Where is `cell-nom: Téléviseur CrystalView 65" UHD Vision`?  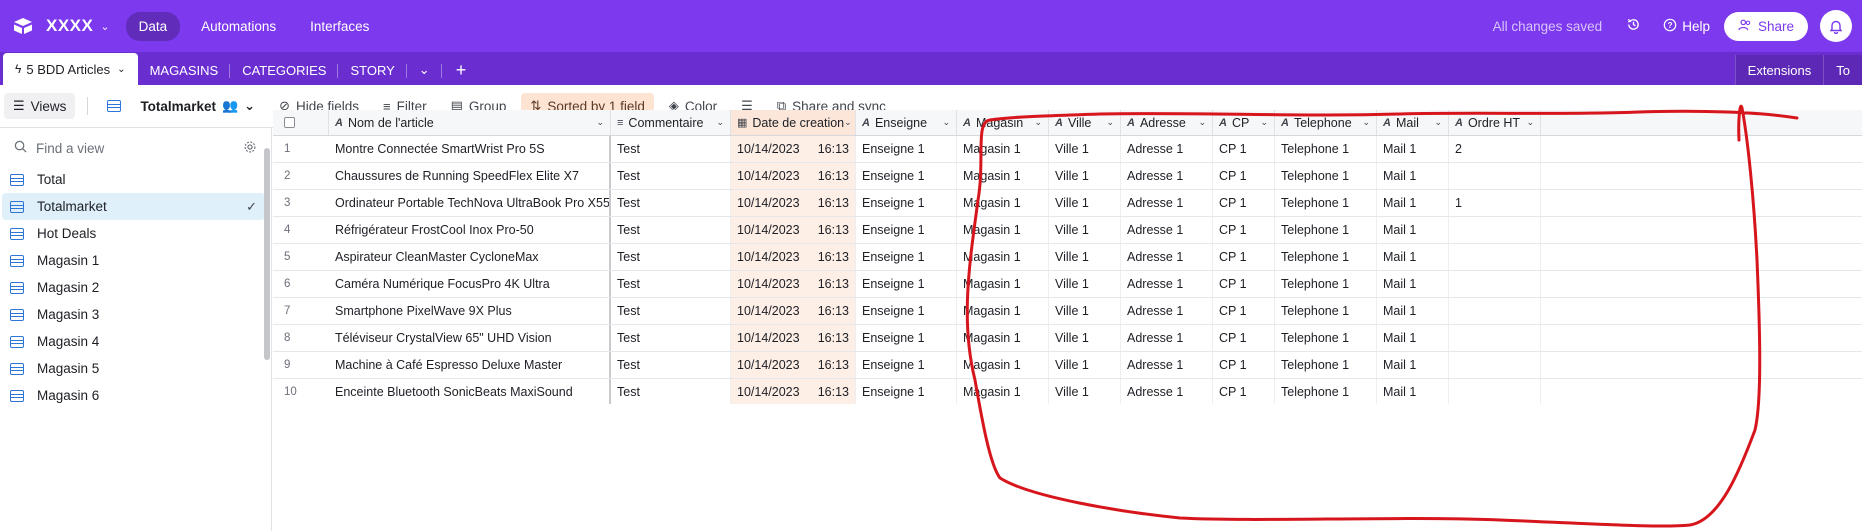 cell-nom: Téléviseur CrystalView 65" UHD Vision is located at coordinates (470, 338).